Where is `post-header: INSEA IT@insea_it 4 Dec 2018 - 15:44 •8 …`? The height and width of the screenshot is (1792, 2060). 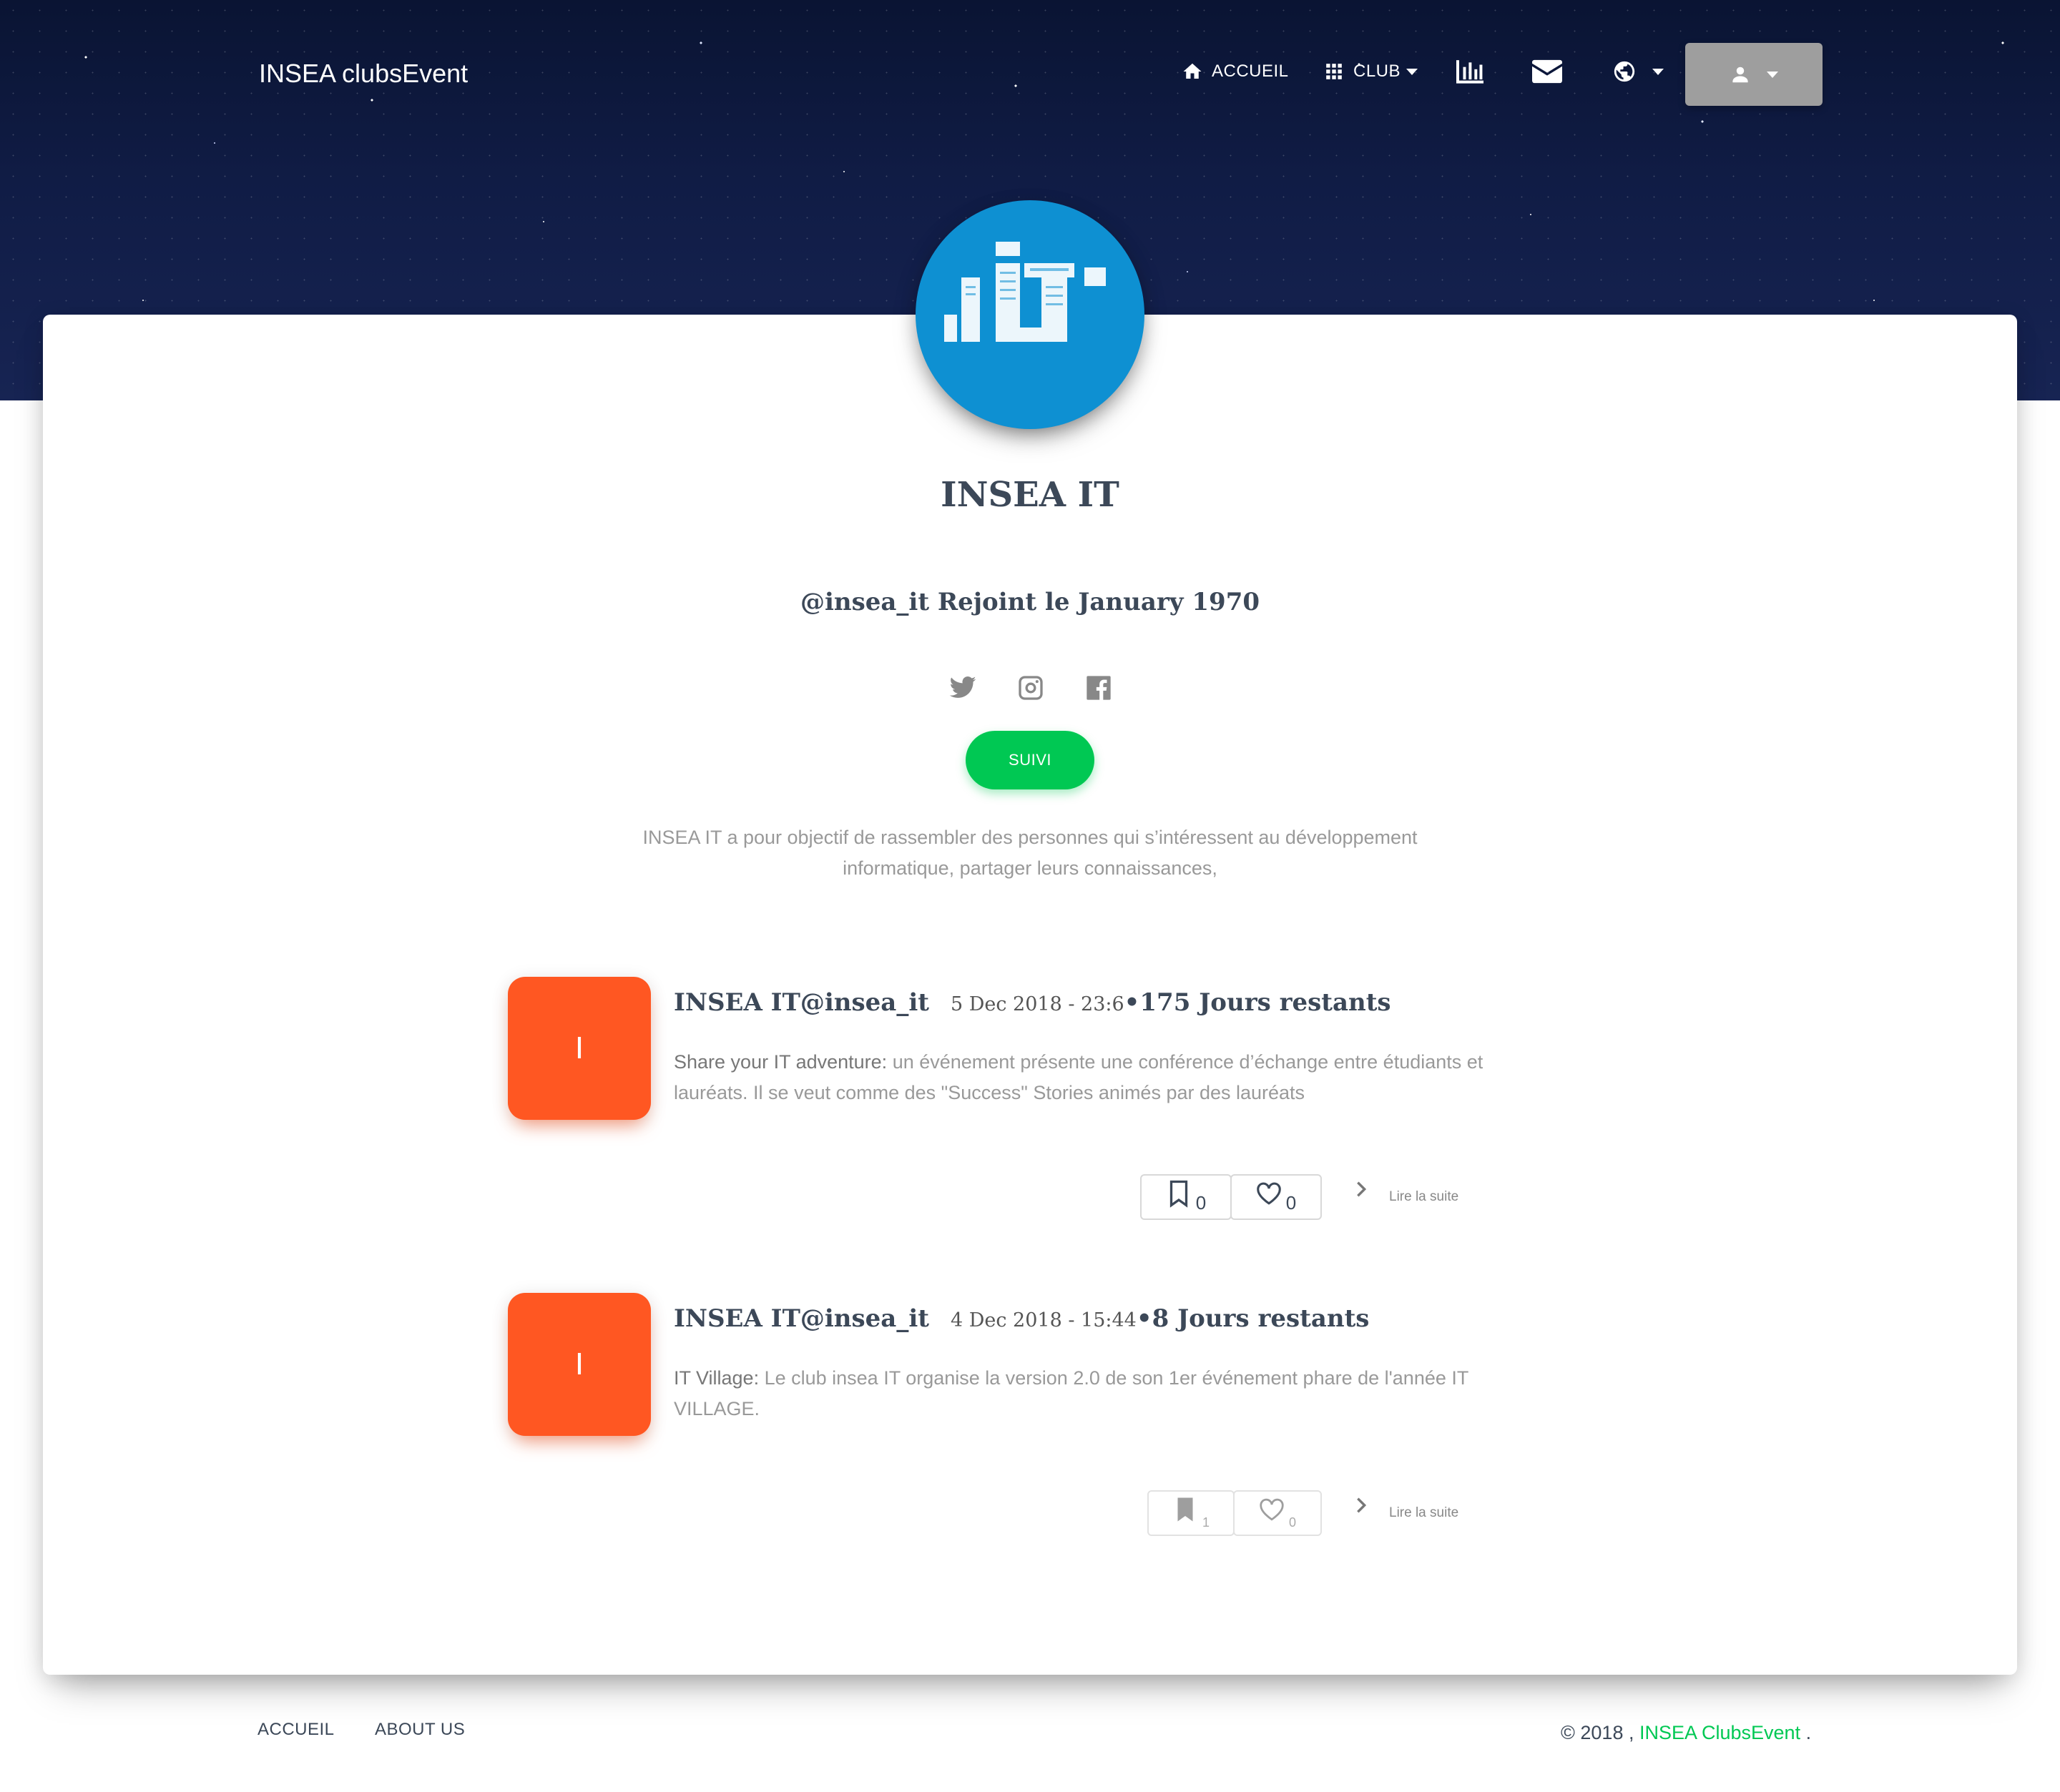
post-header: INSEA IT@insea_it 4 Dec 2018 - 15:44 •8 … is located at coordinates (1021, 1322).